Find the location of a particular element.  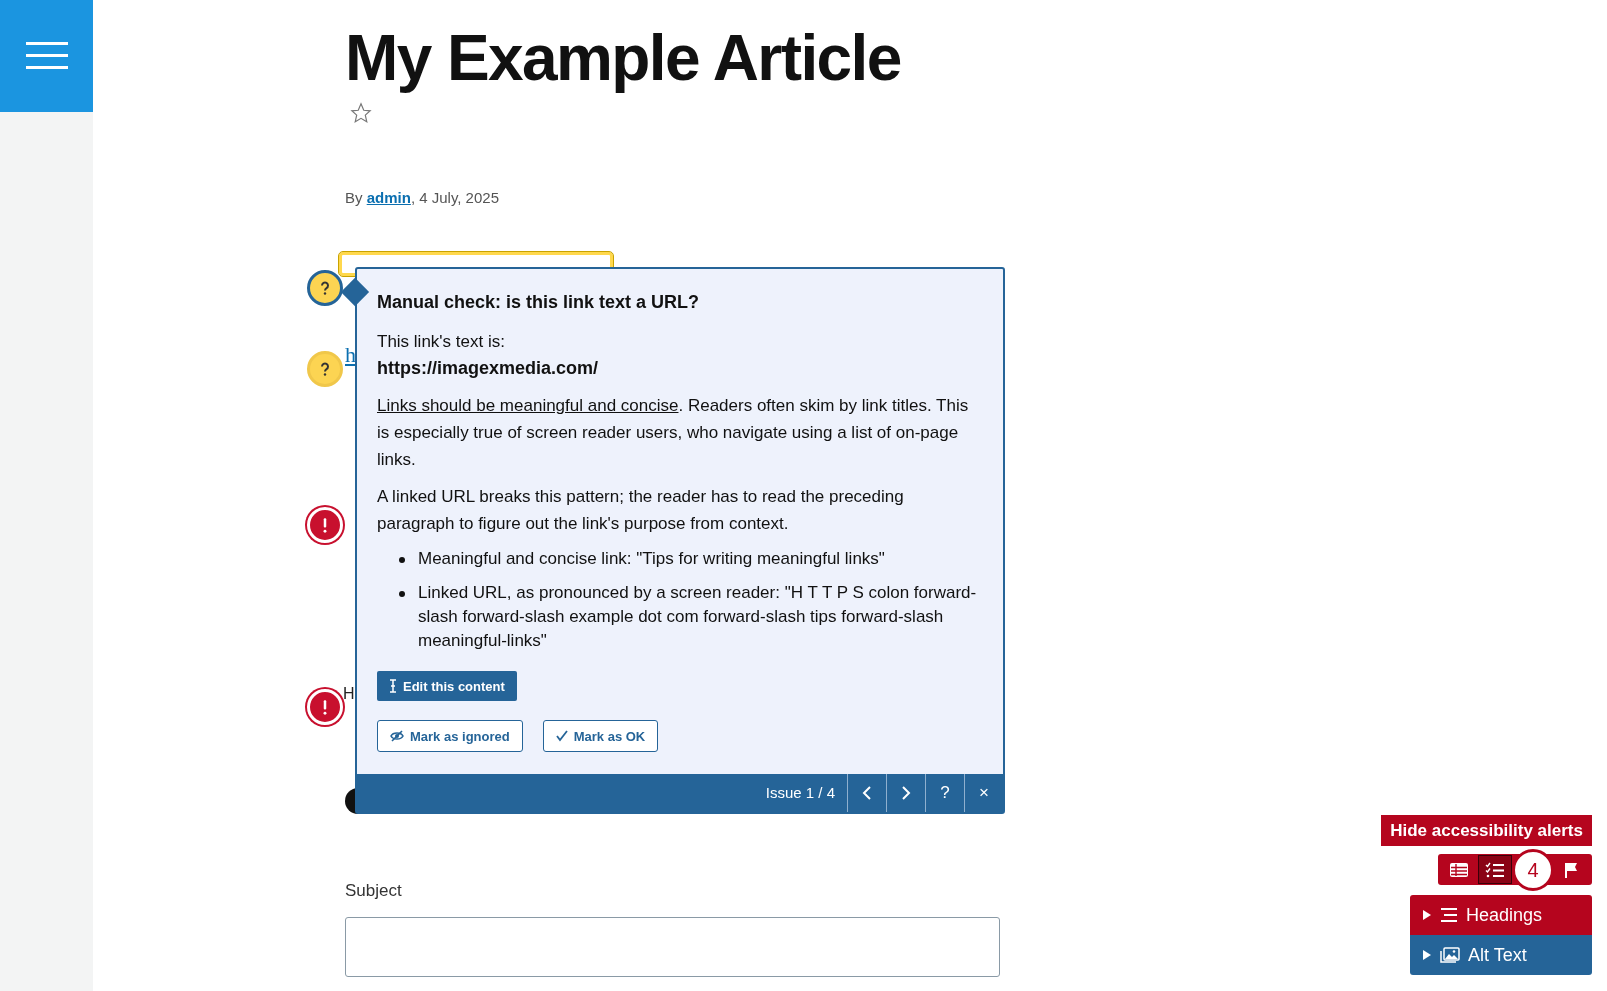

list-item-text: Meaningful and concise link: "Tips for writing meaningful links" is located at coordinates (651, 559).